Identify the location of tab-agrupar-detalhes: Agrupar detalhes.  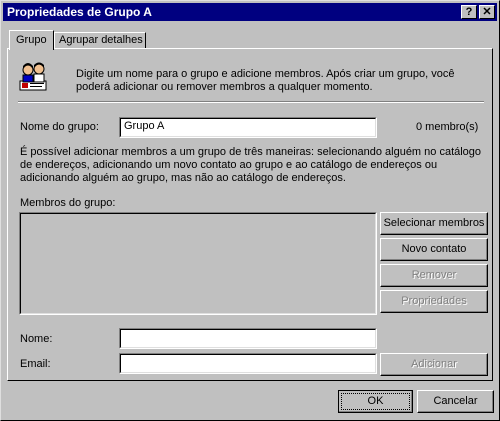
(100, 40).